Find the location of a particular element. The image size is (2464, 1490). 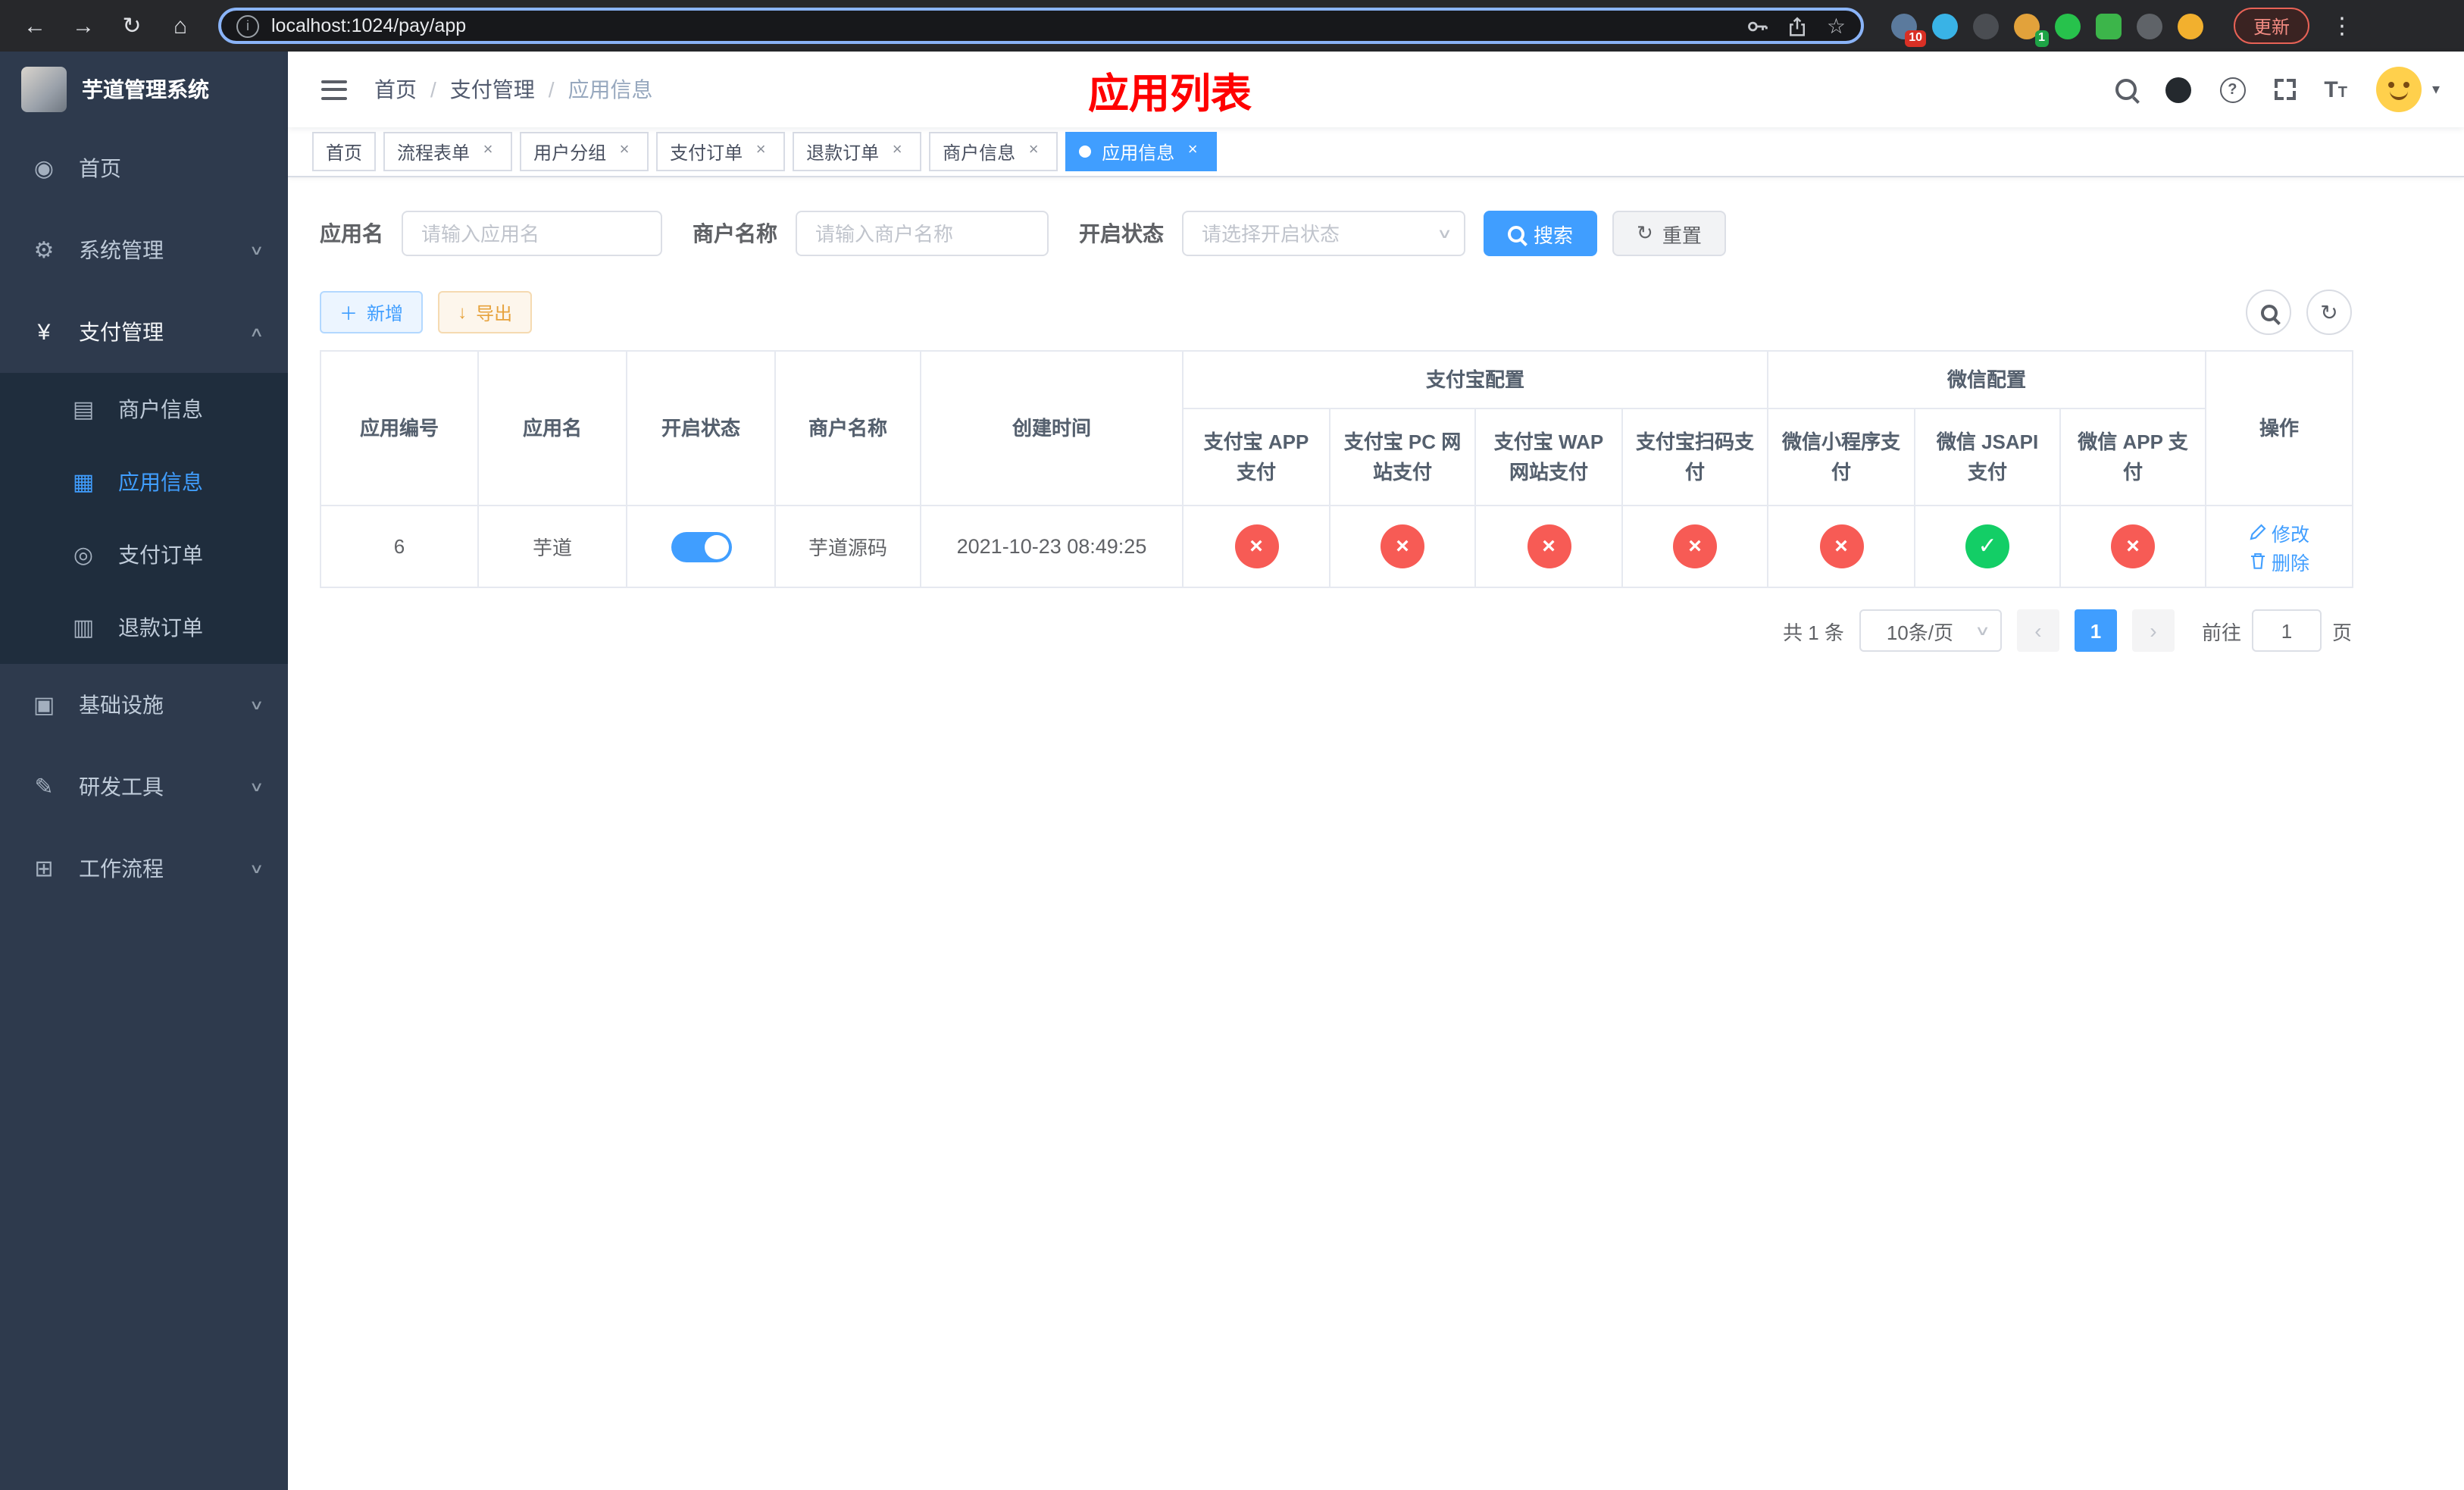

pagination-total: 共 1 条 is located at coordinates (1813, 632).